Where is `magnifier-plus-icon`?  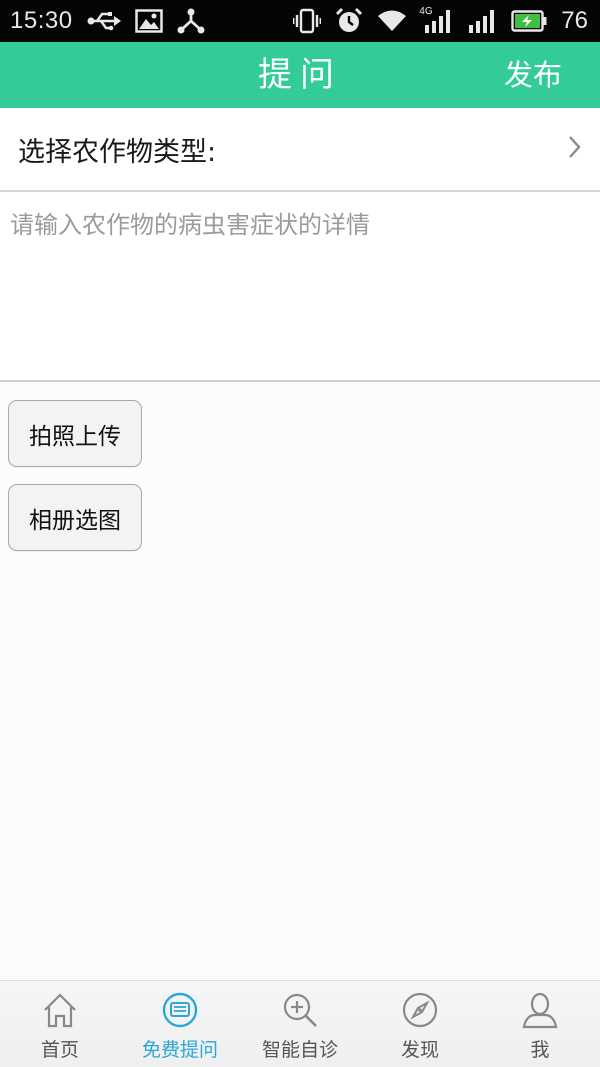
magnifier-plus-icon is located at coordinates (300, 1010).